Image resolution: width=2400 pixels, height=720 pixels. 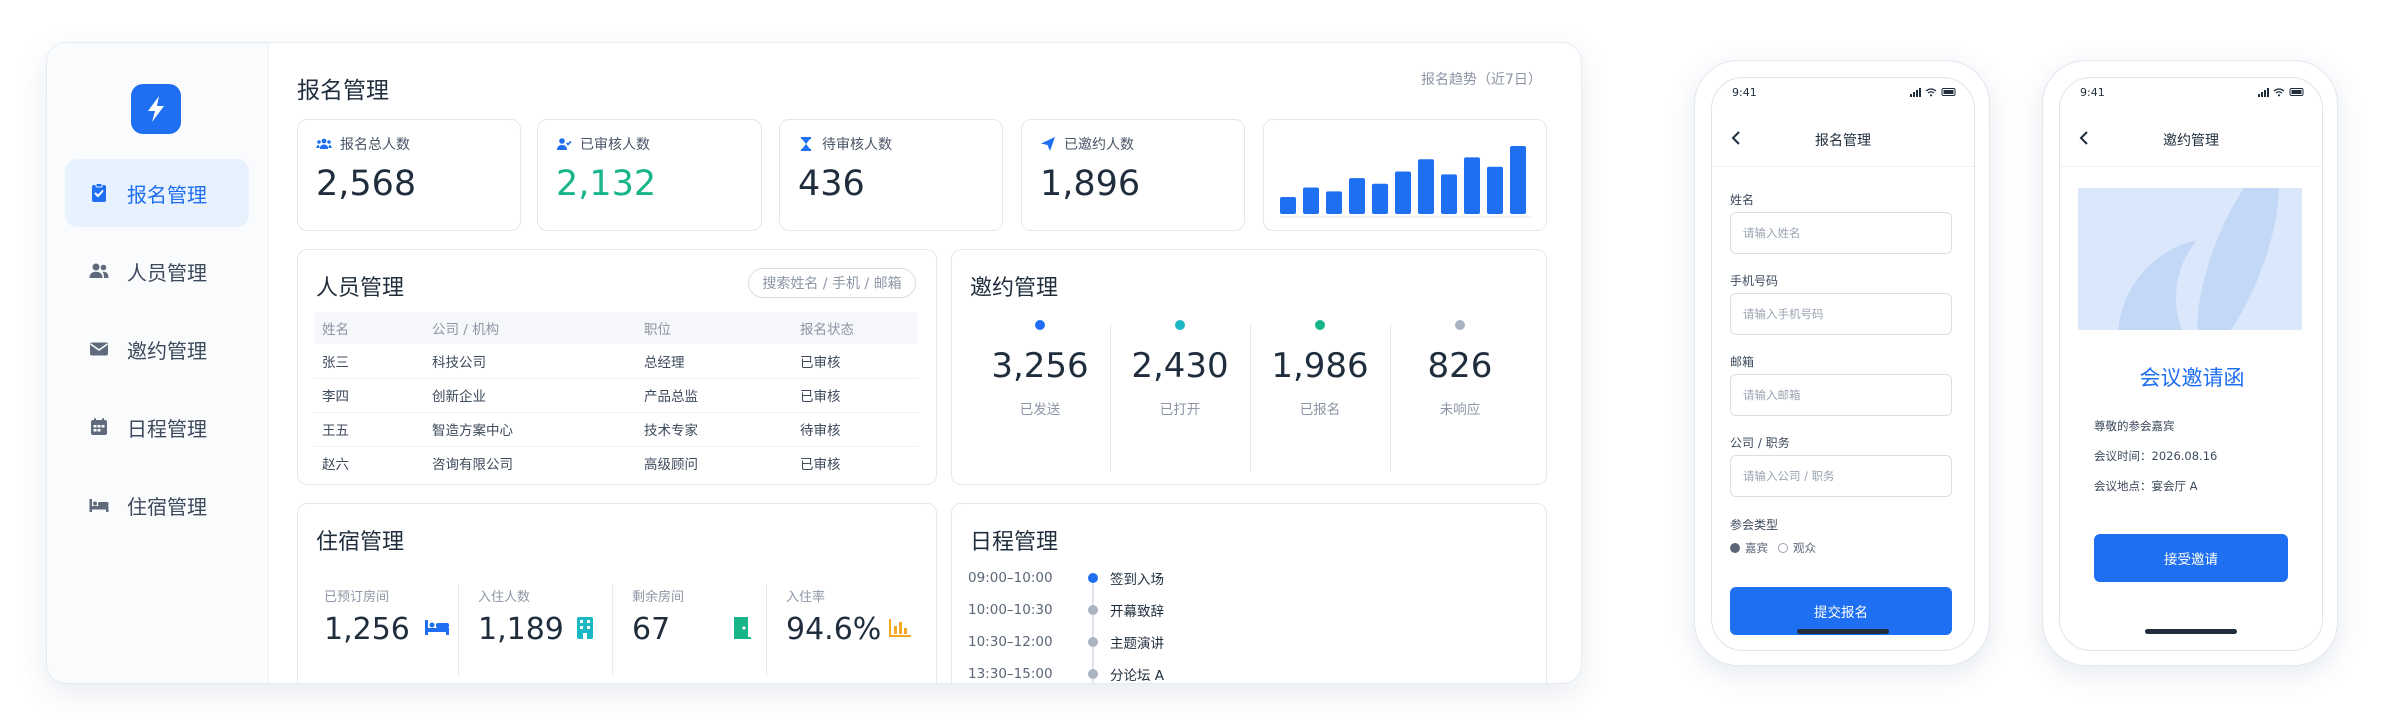 What do you see at coordinates (157, 427) in the screenshot?
I see `sidebar-item-schedule: 日程管理` at bounding box center [157, 427].